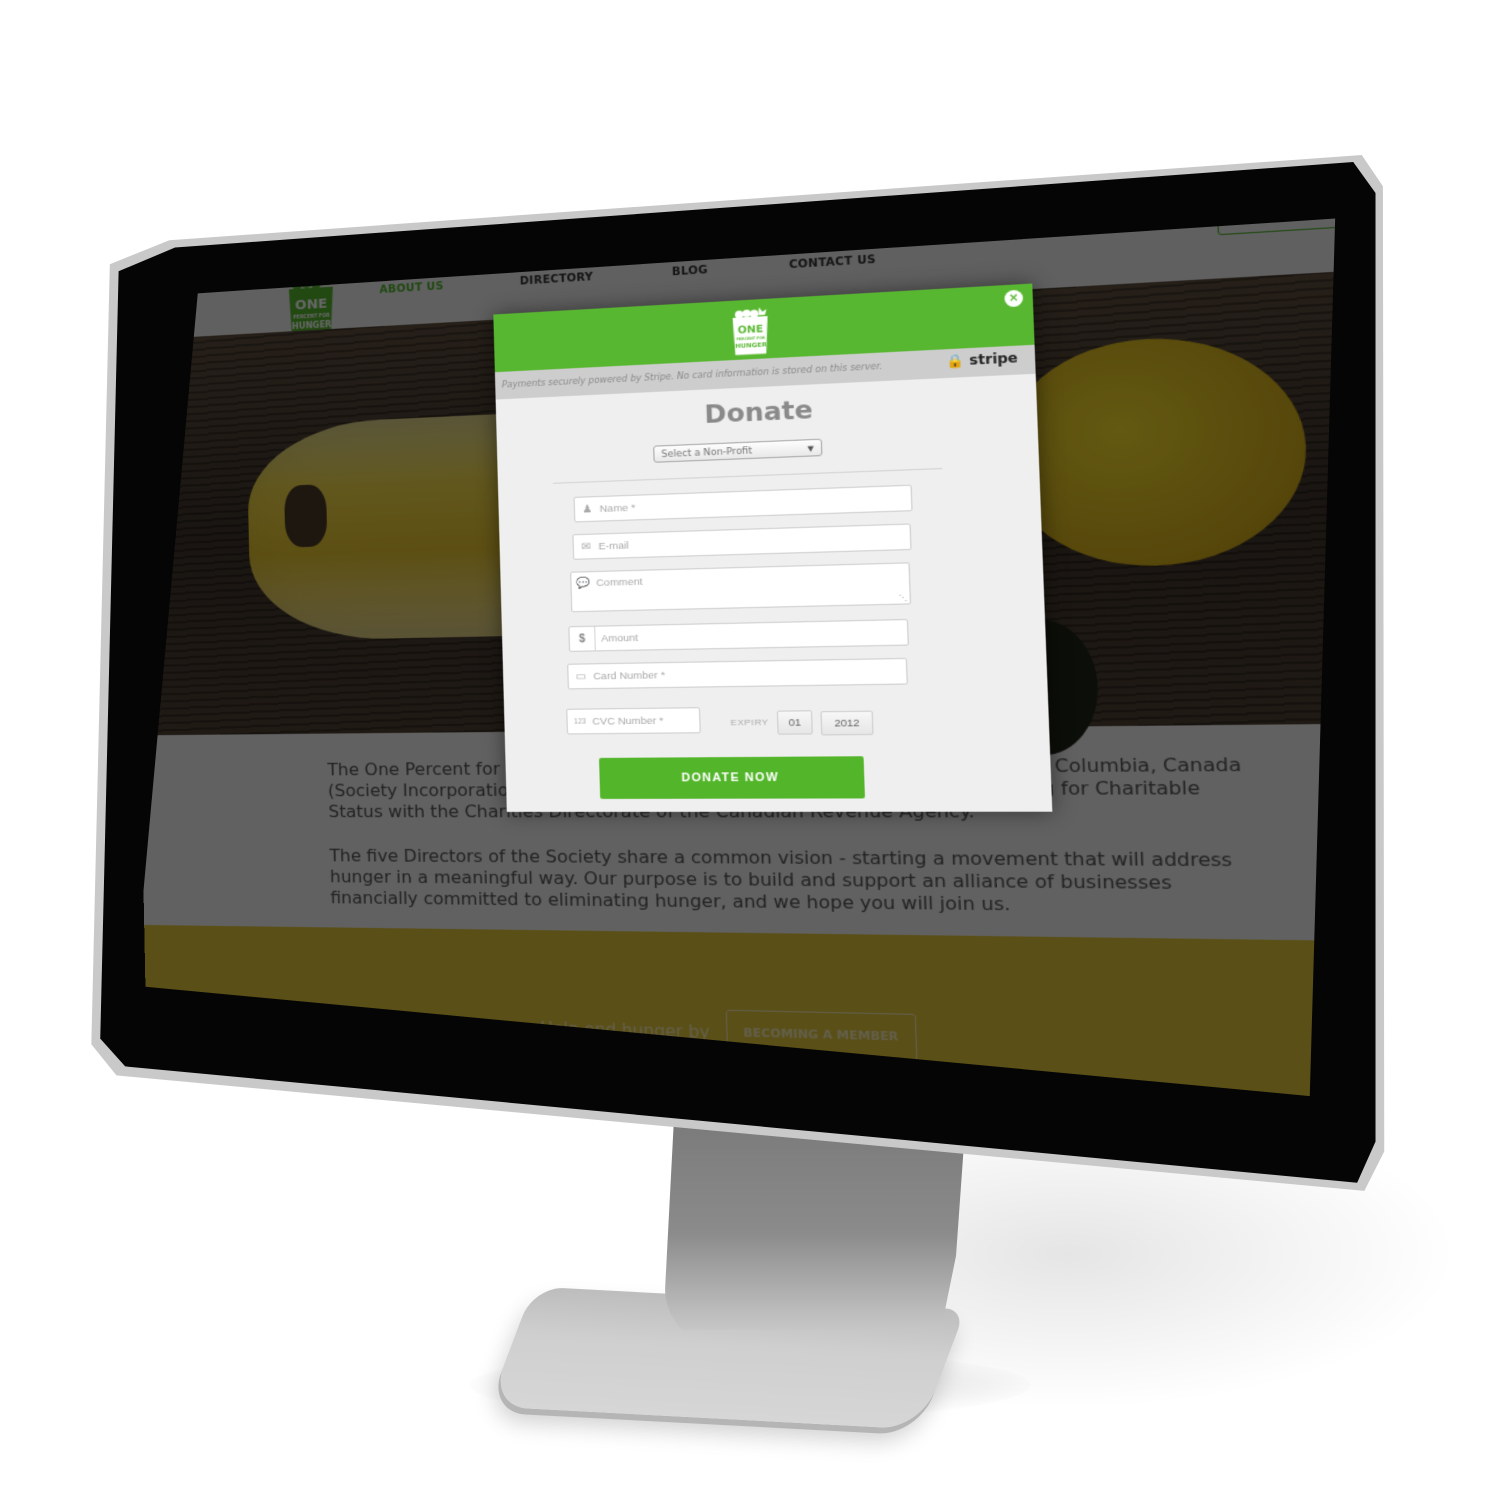 Image resolution: width=1500 pixels, height=1500 pixels. Describe the element at coordinates (903, 598) in the screenshot. I see `resize-grip-icon: ⋱` at that location.